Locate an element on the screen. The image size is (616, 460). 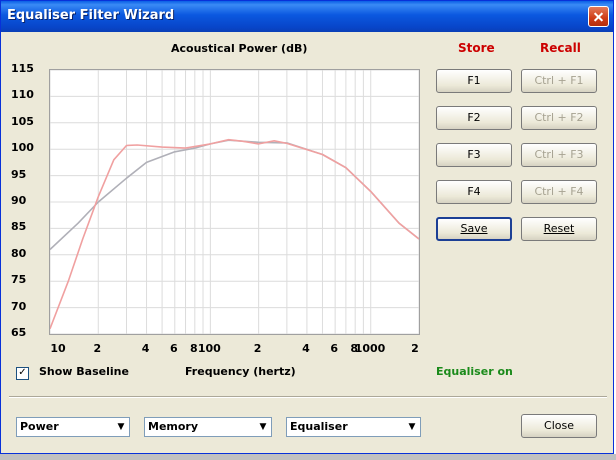
y-tick-label: 65 is located at coordinates (19, 332).